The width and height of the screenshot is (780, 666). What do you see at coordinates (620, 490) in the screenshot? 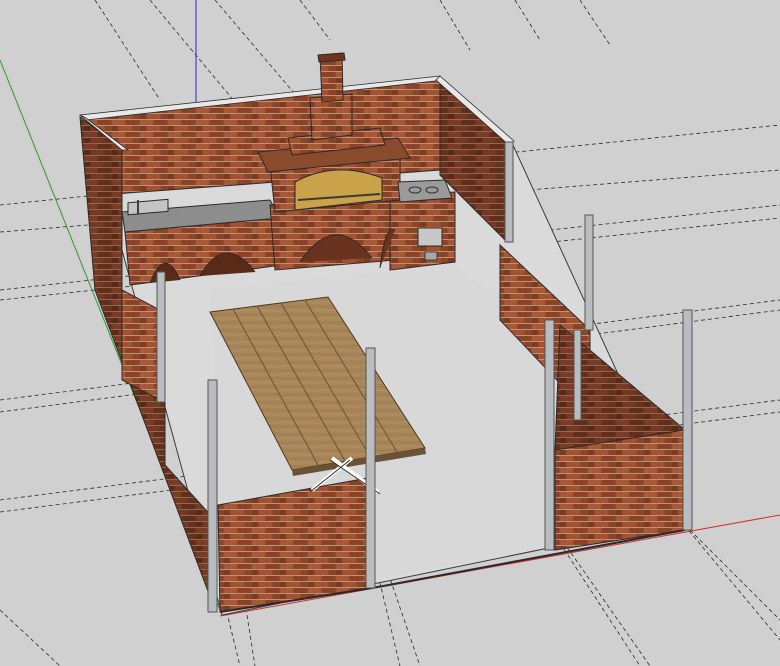
I see `front-right-wall` at bounding box center [620, 490].